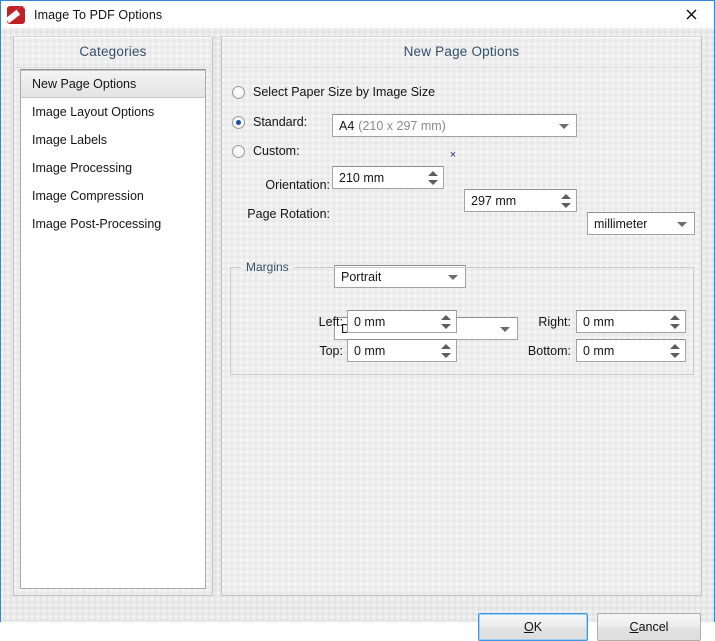  Describe the element at coordinates (621, 223) in the screenshot. I see `custom-unit-value: millimeter` at that location.